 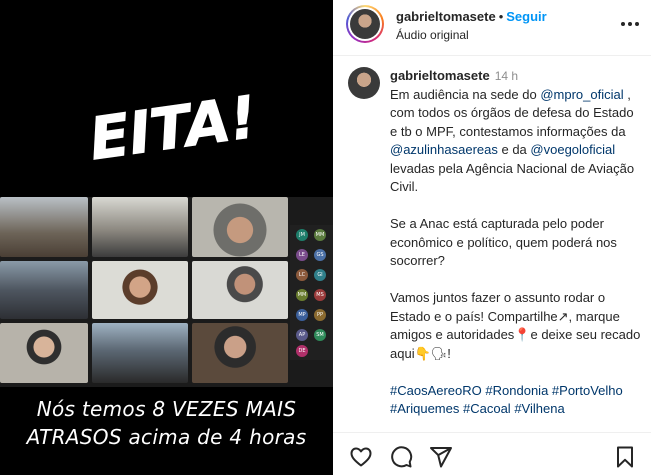 I want to click on send-icon, so click(x=441, y=457).